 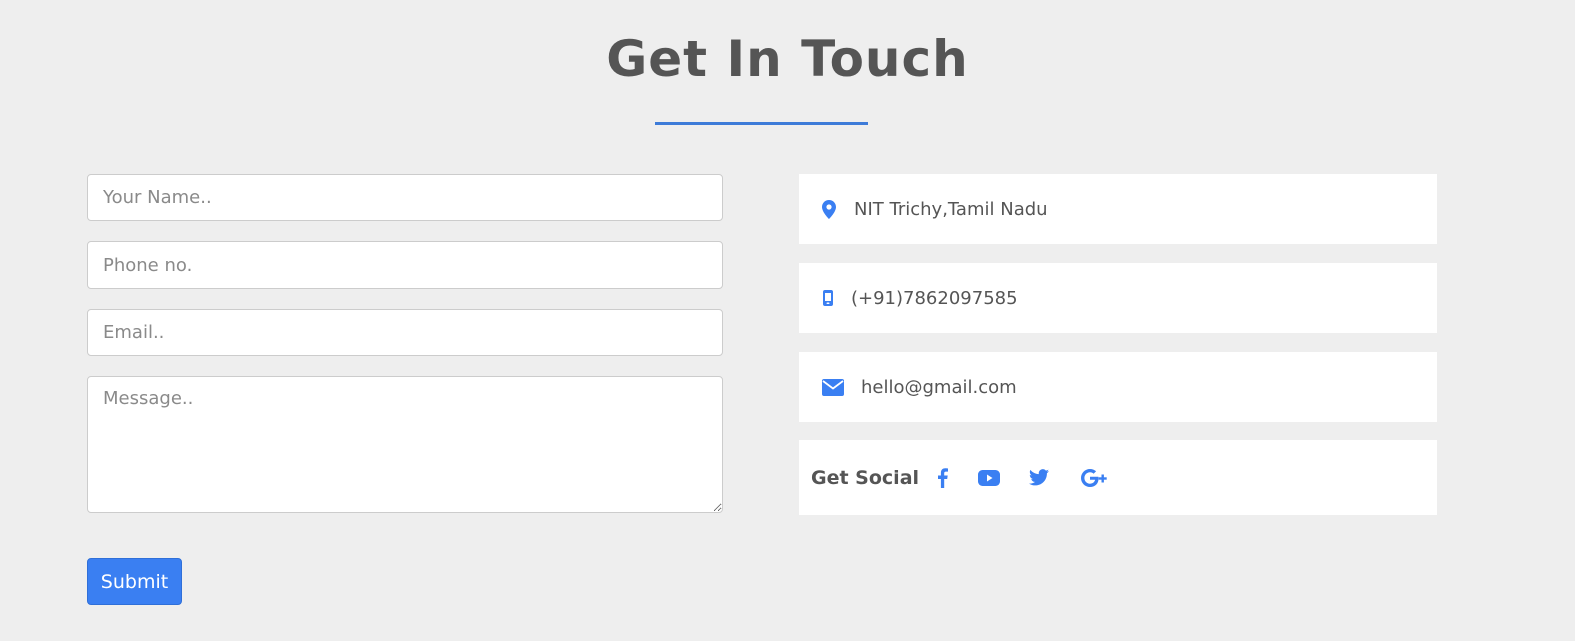 I want to click on envelope-icon, so click(x=833, y=387).